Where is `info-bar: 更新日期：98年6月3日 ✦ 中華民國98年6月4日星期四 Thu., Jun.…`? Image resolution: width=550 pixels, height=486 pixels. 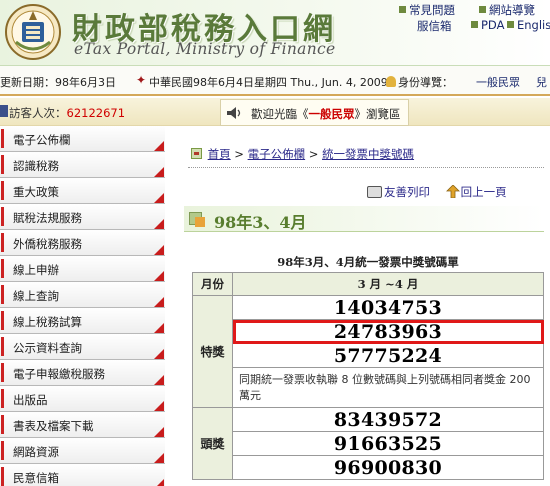
info-bar: 更新日期：98年6月3日 ✦ 中華民國98年6月4日星期四 Thu., Jun.… is located at coordinates (275, 81).